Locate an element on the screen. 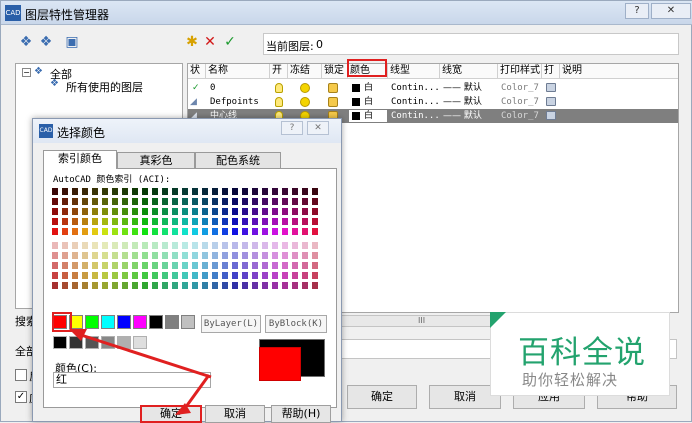 The height and width of the screenshot is (423, 692). ok-button: 确定 is located at coordinates (382, 397).